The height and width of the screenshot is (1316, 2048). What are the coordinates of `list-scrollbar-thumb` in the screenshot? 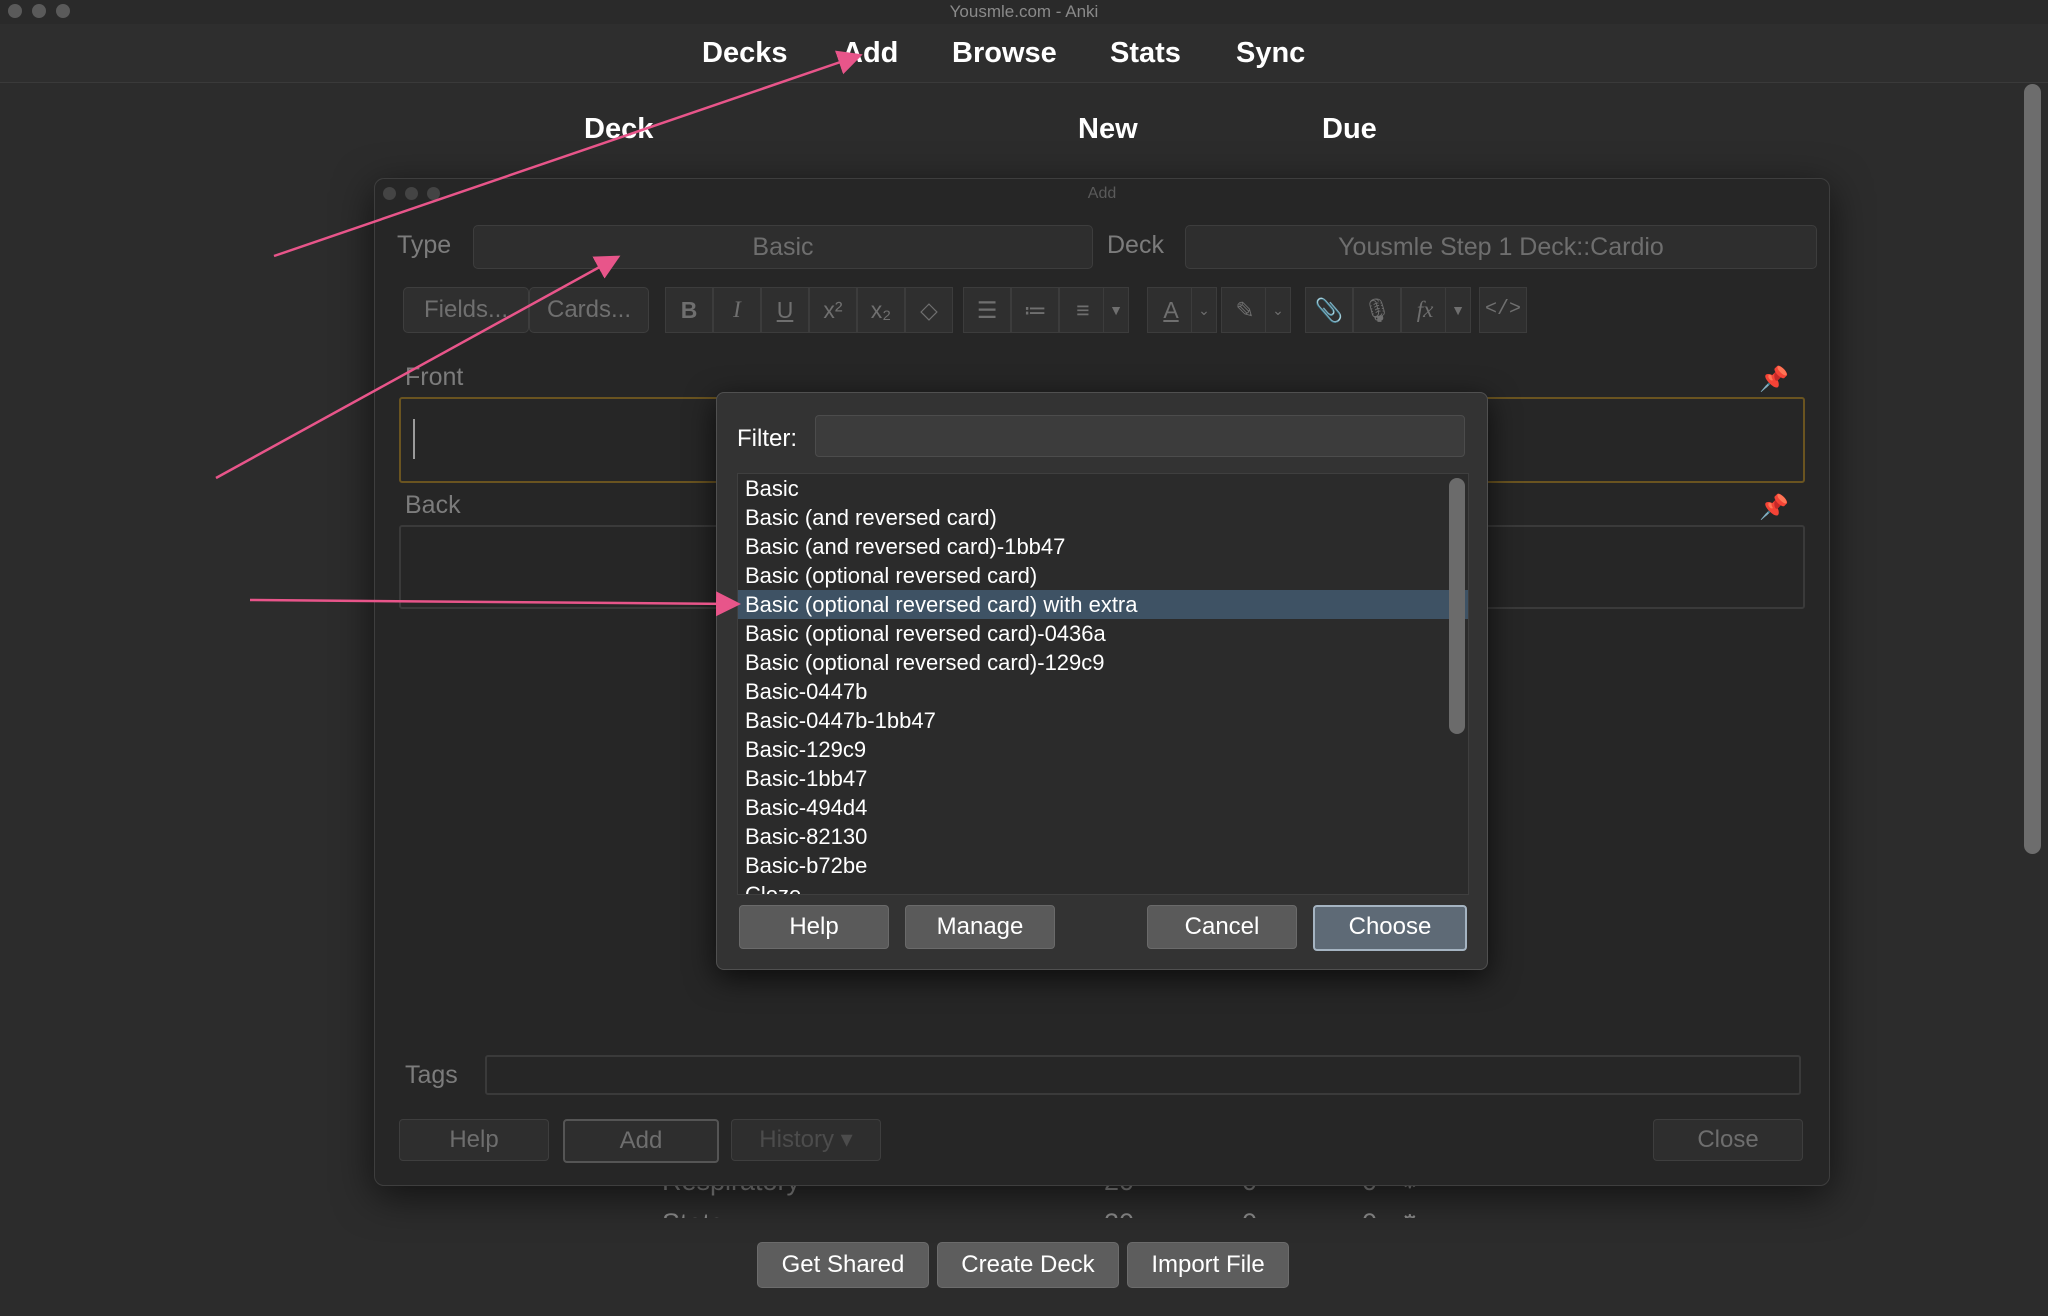 It's located at (1457, 606).